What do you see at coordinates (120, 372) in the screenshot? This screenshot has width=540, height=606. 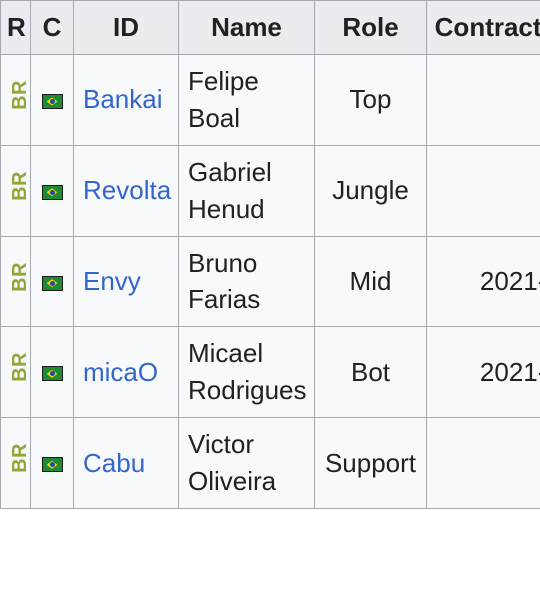 I see `player-id-link: micaO` at bounding box center [120, 372].